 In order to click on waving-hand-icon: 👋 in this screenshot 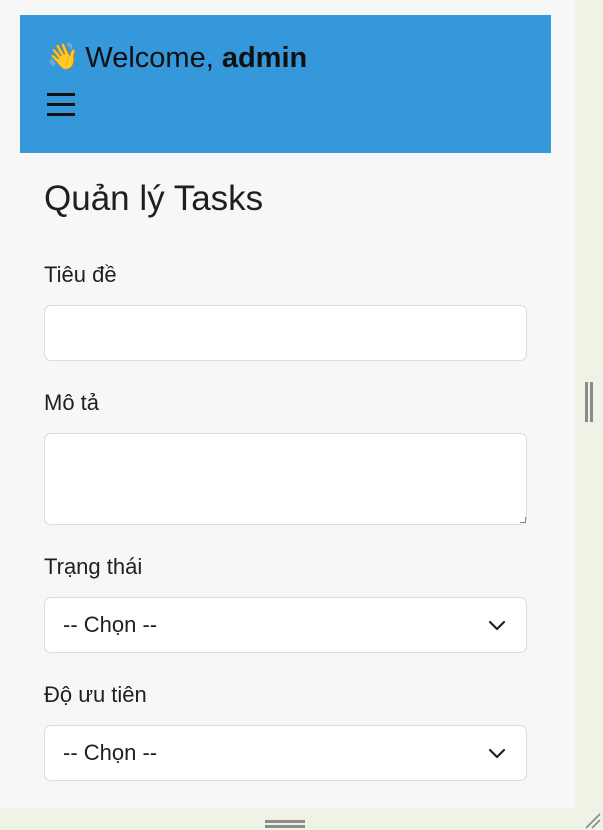, I will do `click(63, 56)`.